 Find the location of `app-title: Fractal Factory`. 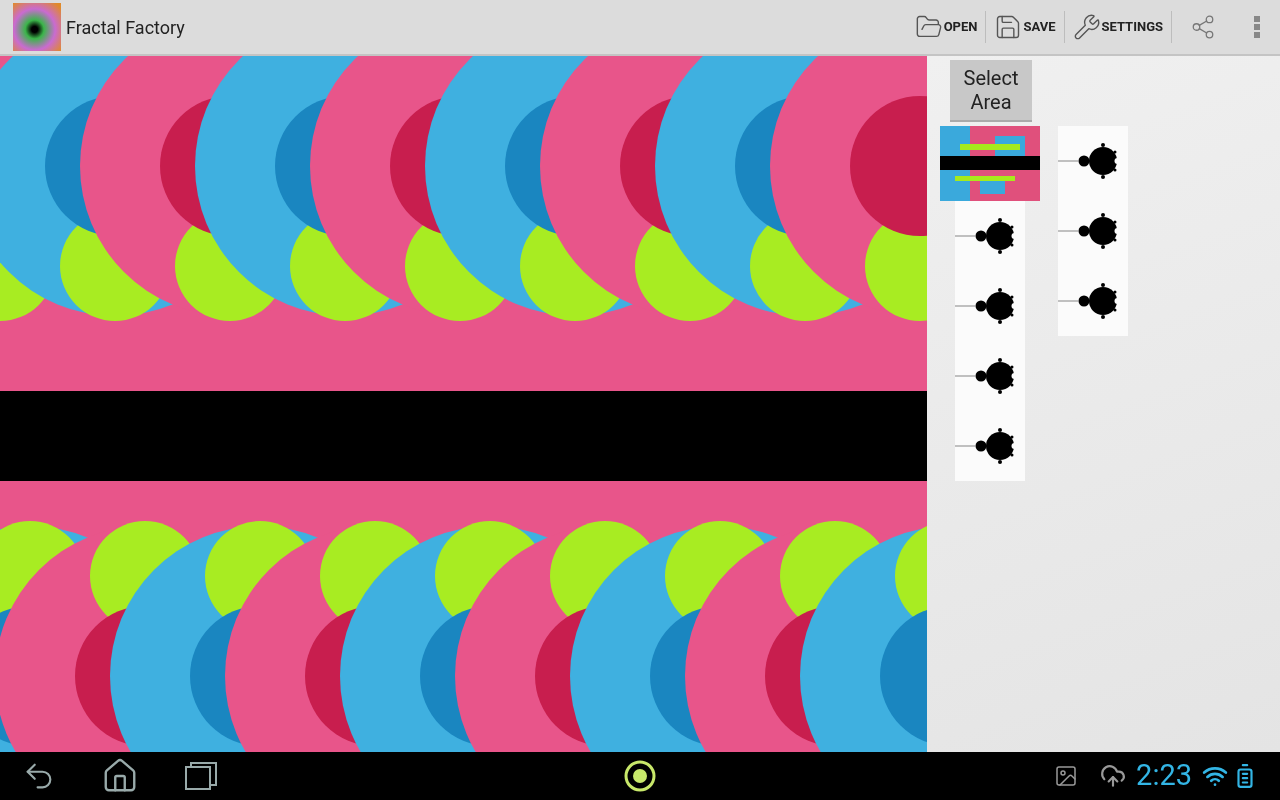

app-title: Fractal Factory is located at coordinates (125, 27).